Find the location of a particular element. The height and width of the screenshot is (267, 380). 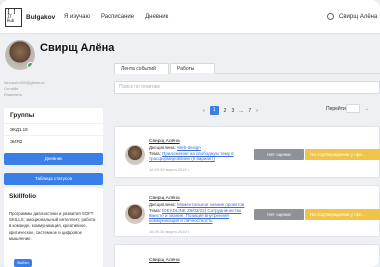

goto-arrow-icon: → is located at coordinates (366, 109).